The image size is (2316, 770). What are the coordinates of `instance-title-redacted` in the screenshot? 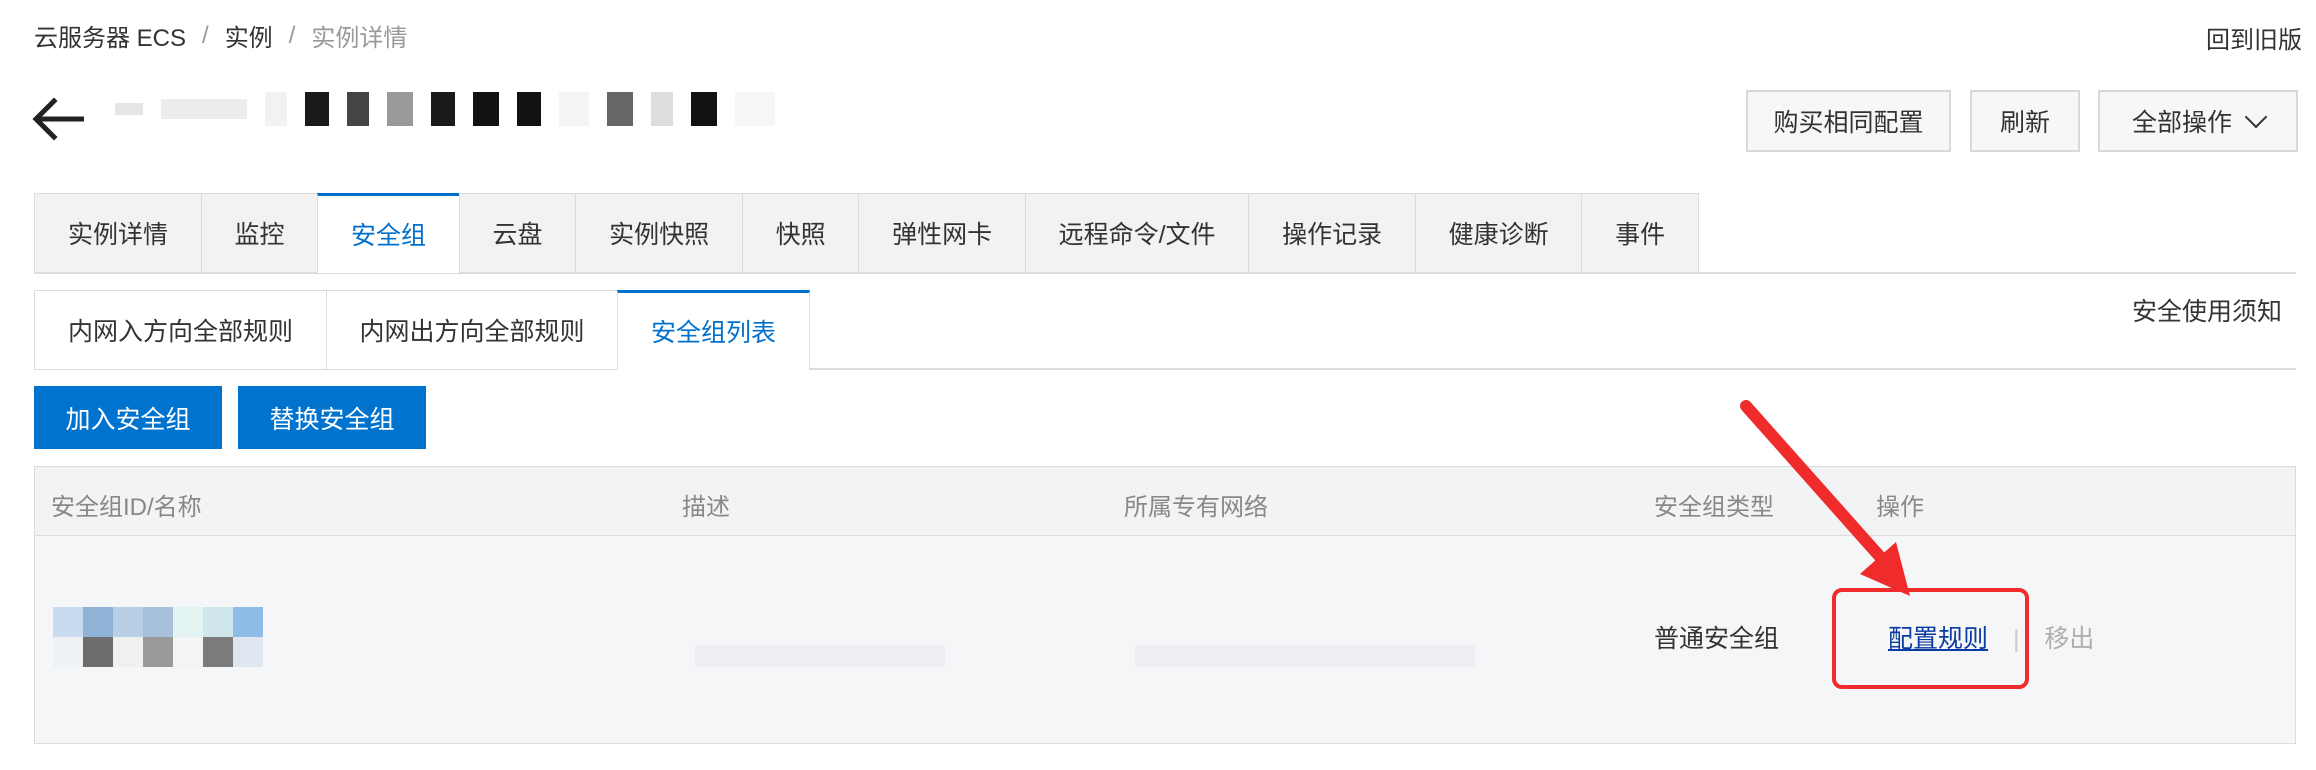 It's located at (445, 109).